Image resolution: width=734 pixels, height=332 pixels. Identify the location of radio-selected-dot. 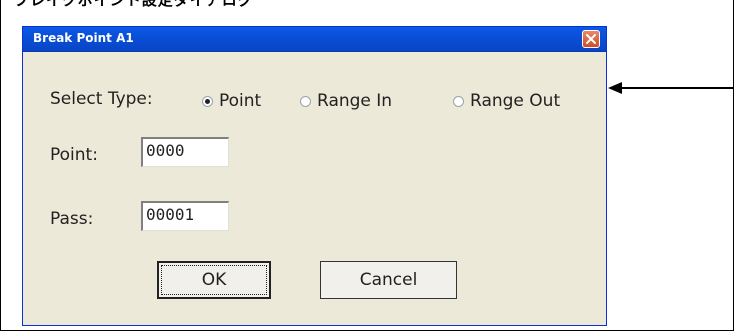
(207, 101).